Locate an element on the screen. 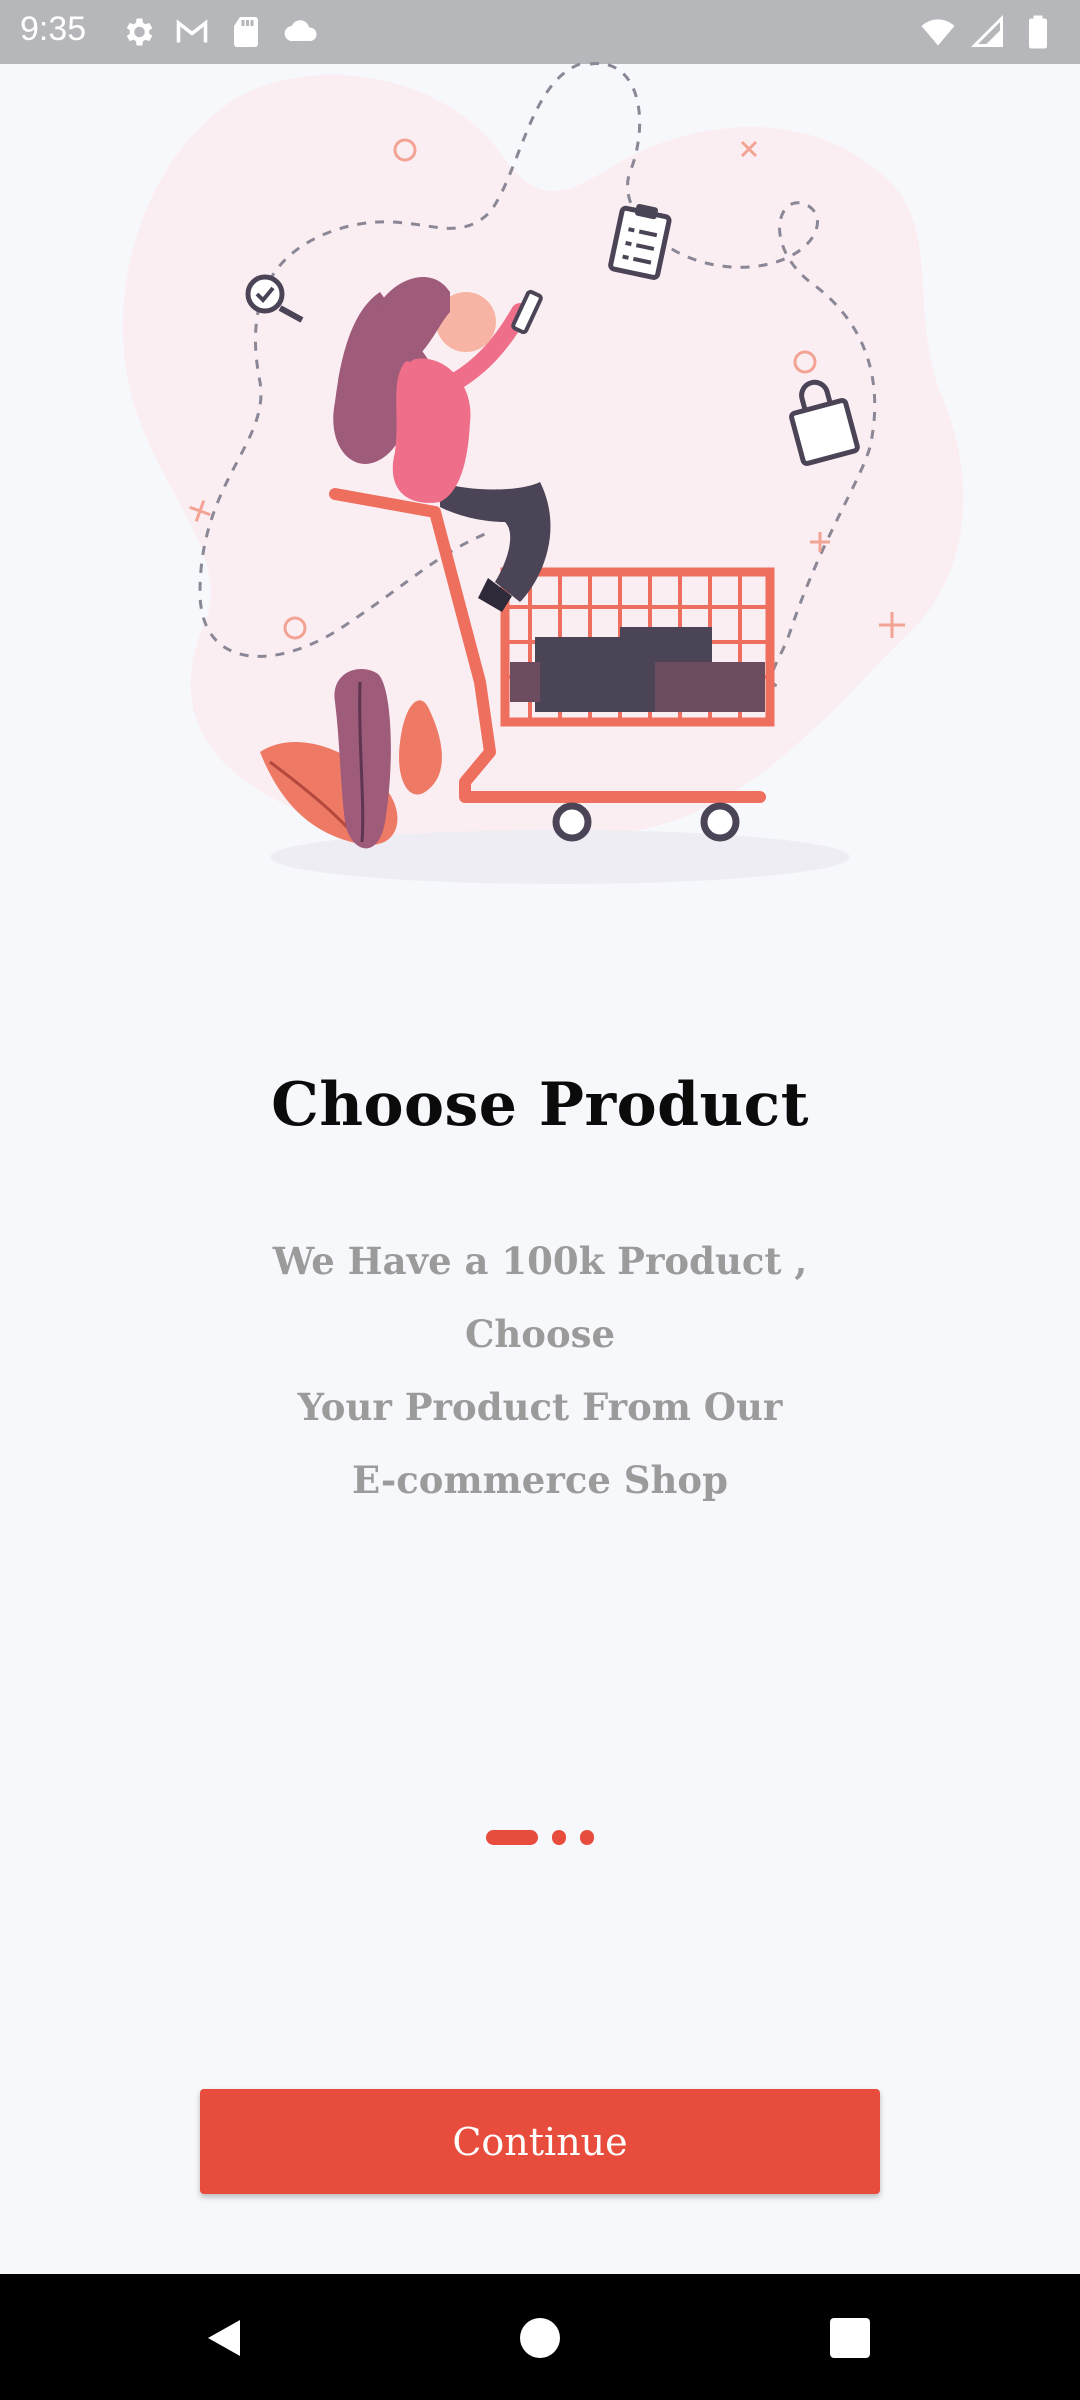  gmail-icon is located at coordinates (192, 32).